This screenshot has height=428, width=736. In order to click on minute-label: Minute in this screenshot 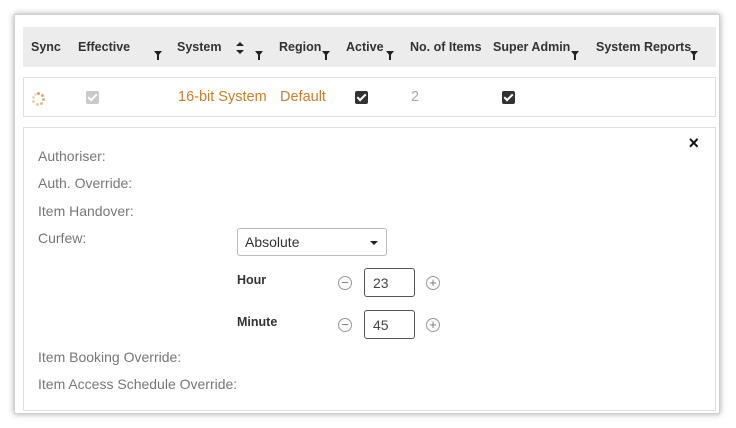, I will do `click(257, 322)`.